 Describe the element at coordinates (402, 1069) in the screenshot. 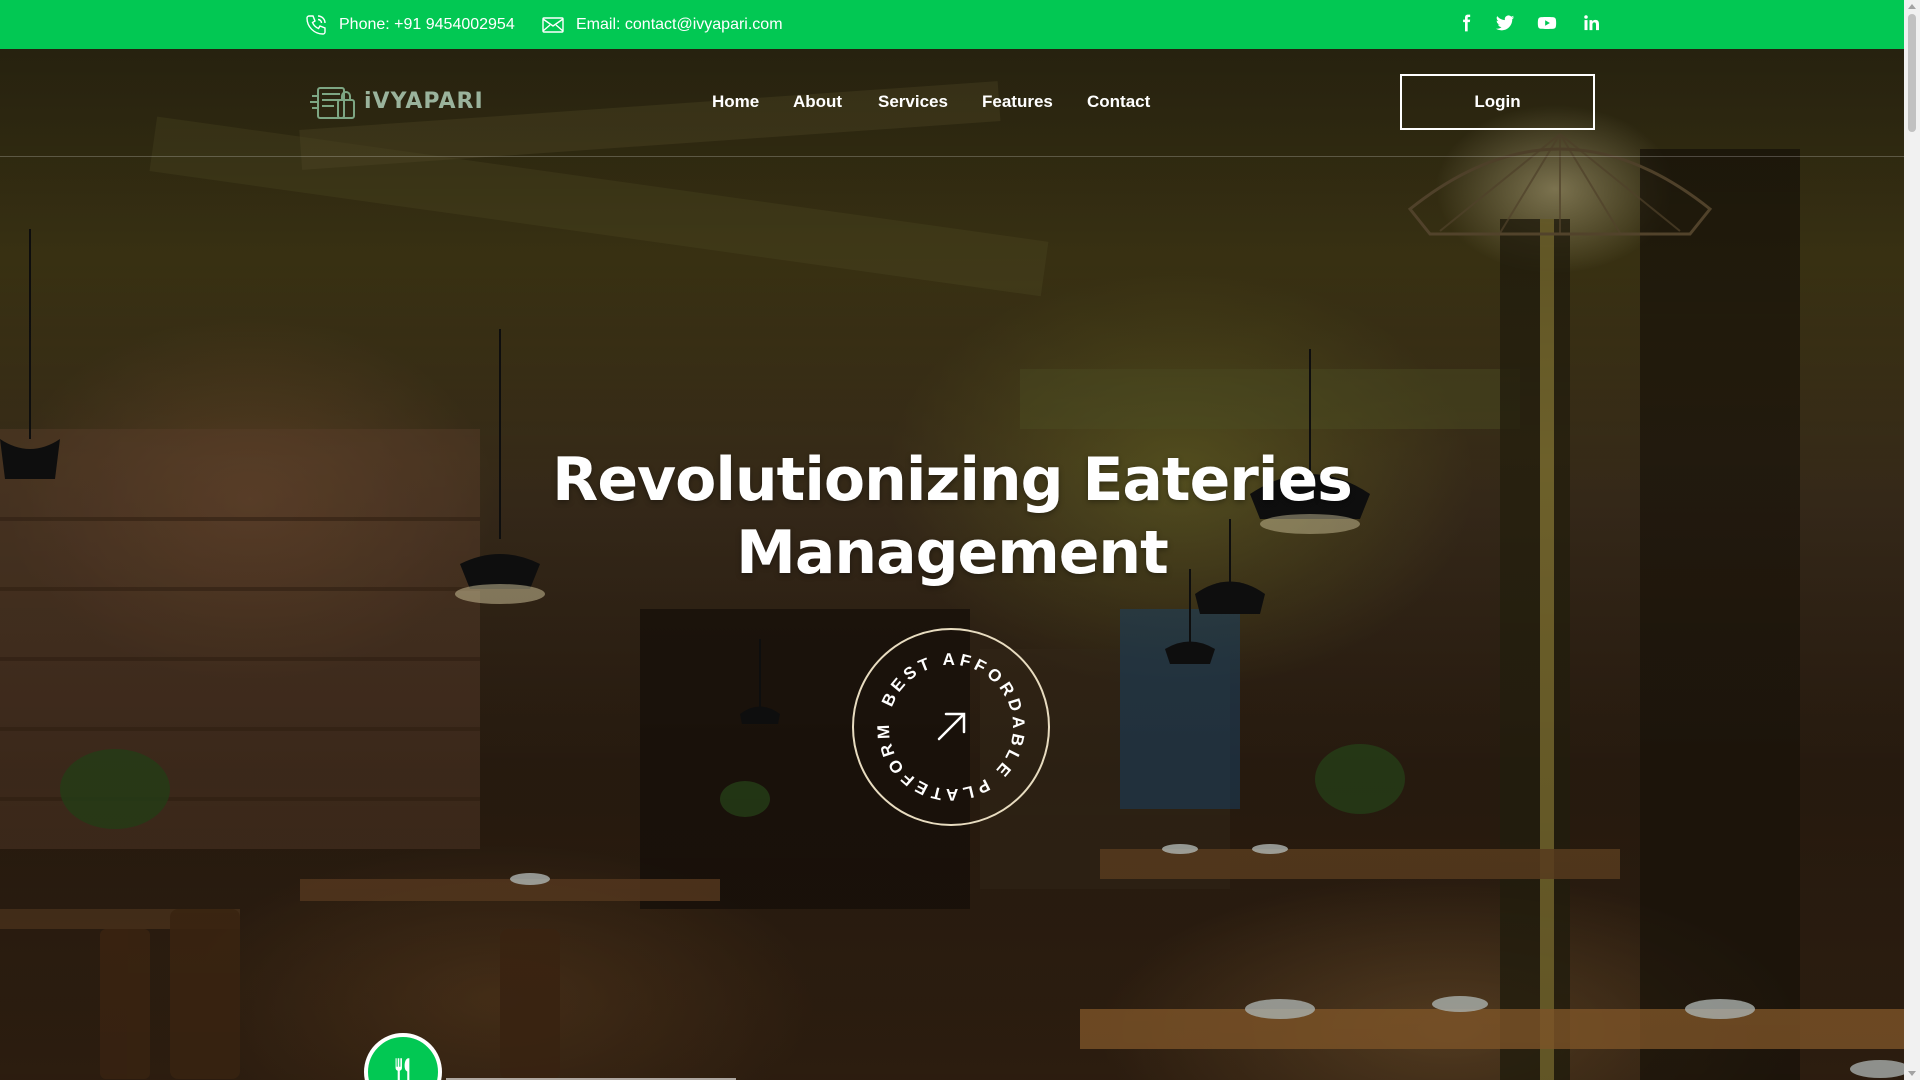

I see `fork-knife-icon` at that location.